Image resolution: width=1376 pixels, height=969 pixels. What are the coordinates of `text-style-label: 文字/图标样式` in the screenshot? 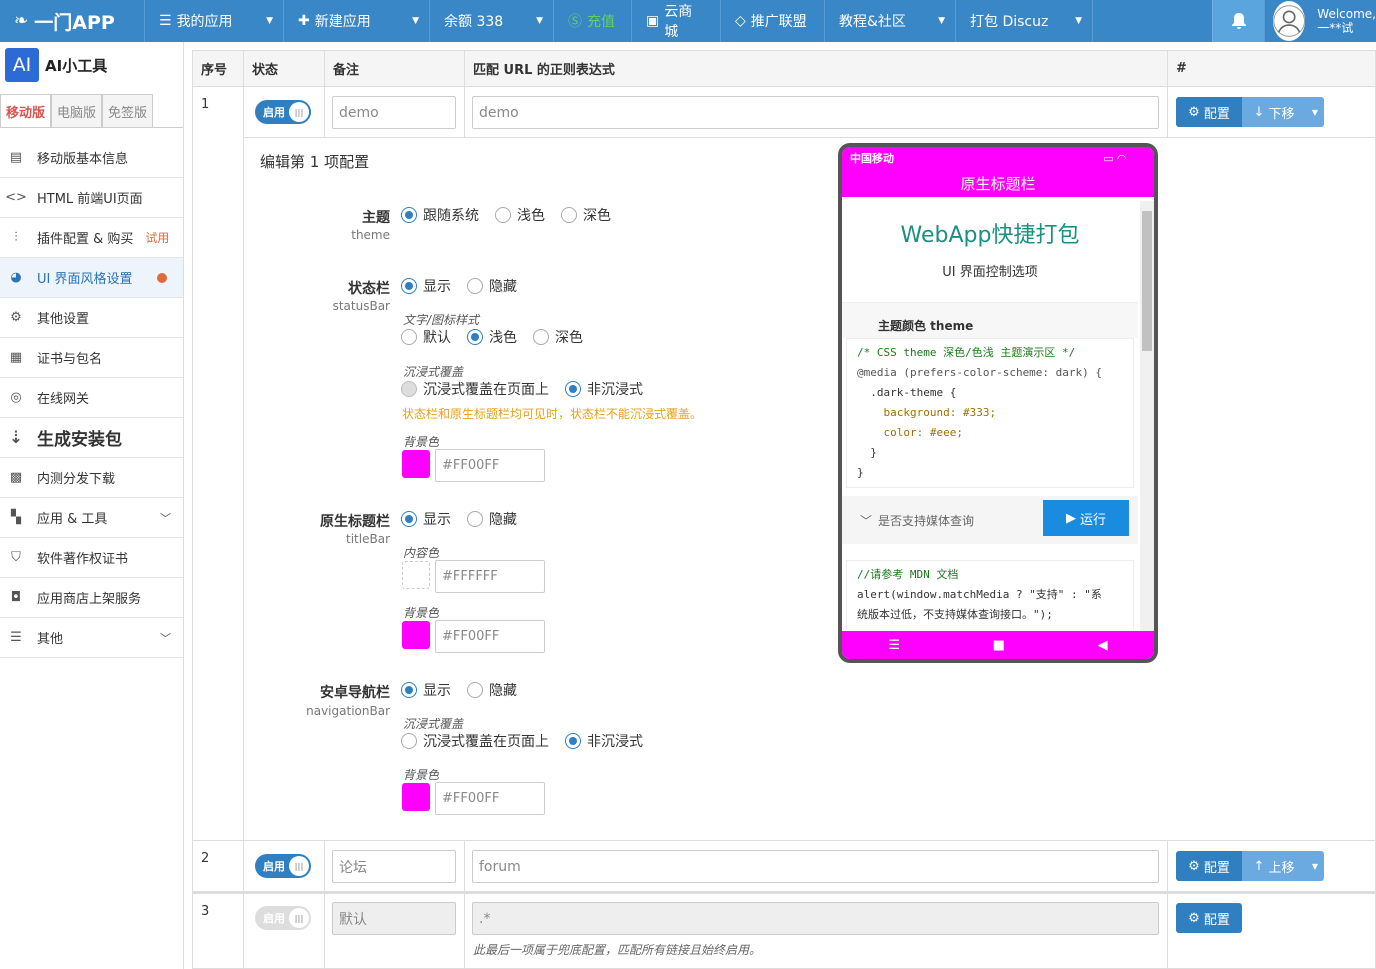 It's located at (441, 320).